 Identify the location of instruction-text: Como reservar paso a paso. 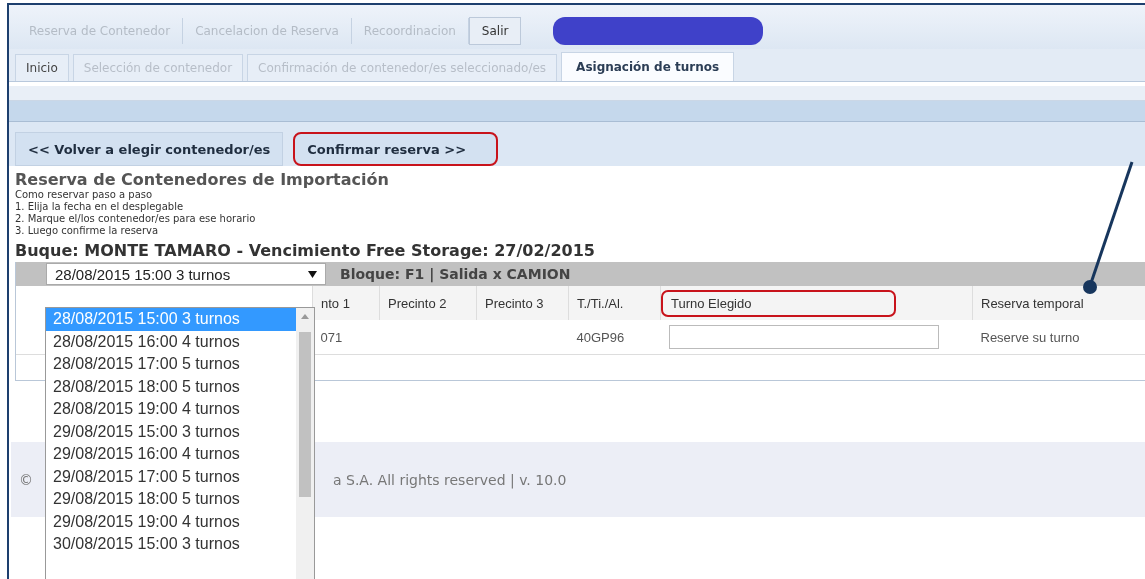
(84, 195).